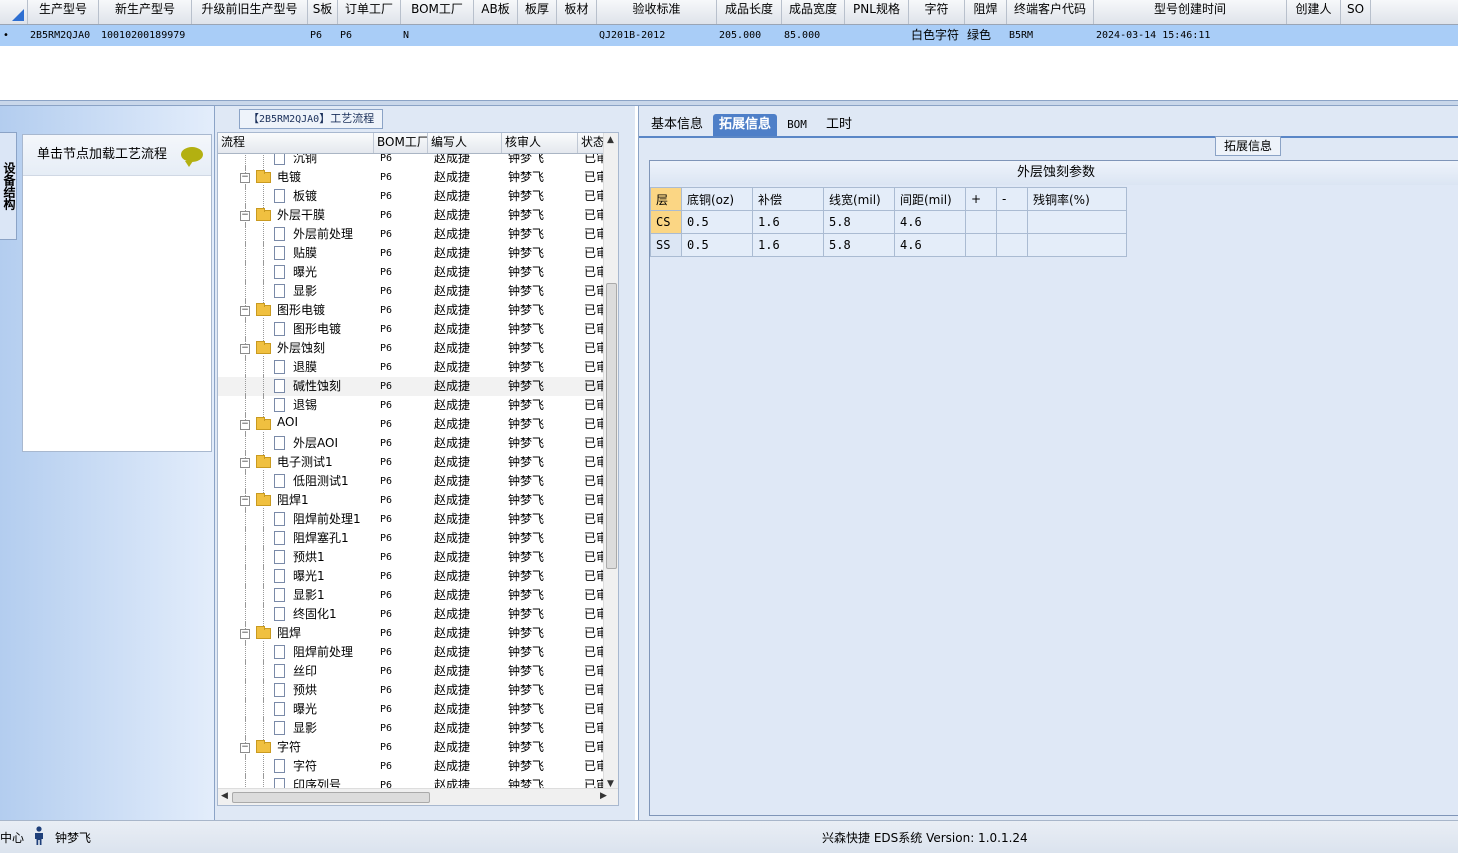 The image size is (1458, 853). What do you see at coordinates (987, 35) in the screenshot?
I see `cell-solder-mask: 绿色` at bounding box center [987, 35].